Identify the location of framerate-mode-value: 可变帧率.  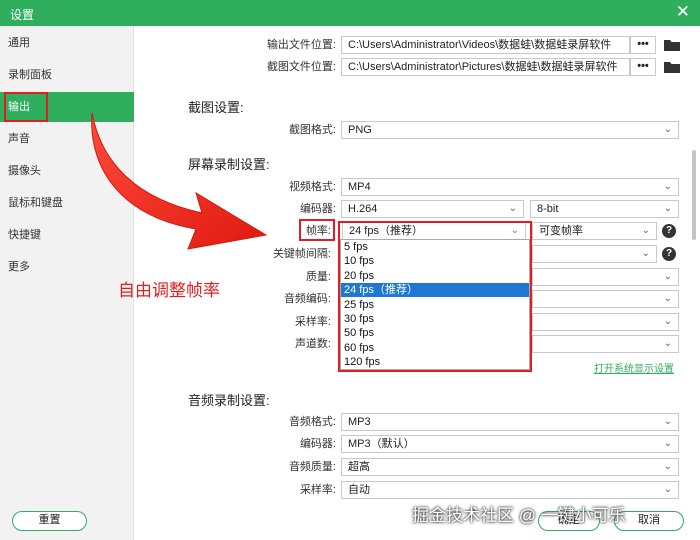
(561, 231).